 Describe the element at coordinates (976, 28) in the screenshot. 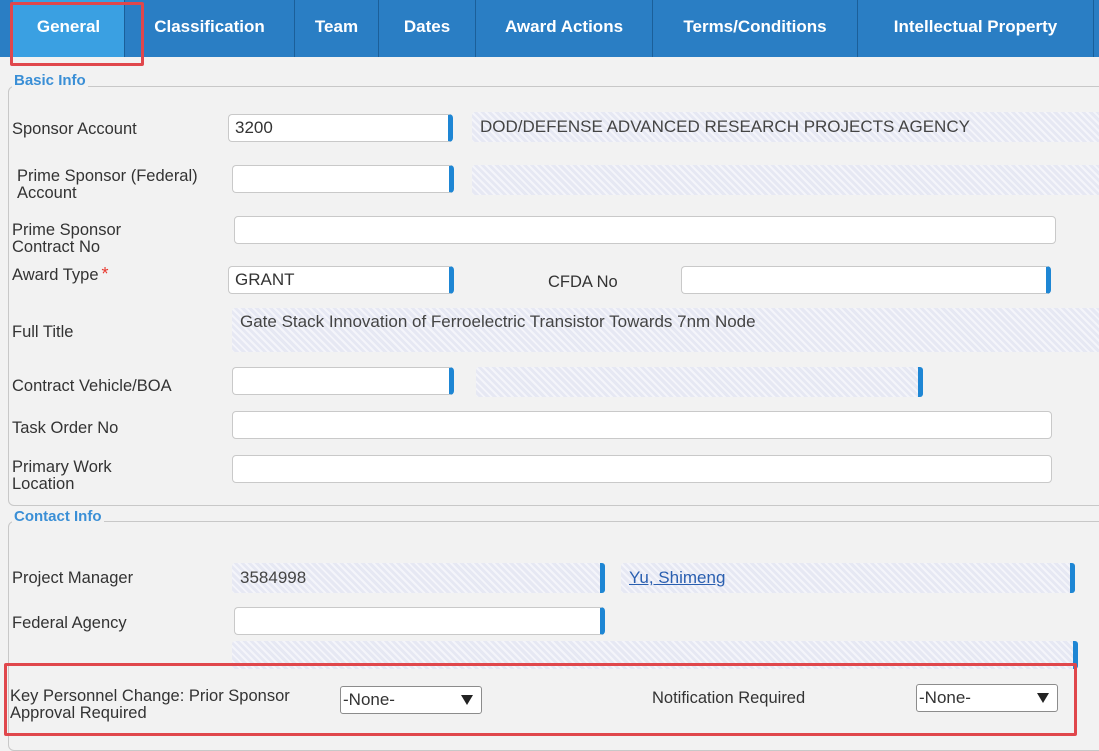

I see `tab-intellectual-property: Intellectual Property` at that location.